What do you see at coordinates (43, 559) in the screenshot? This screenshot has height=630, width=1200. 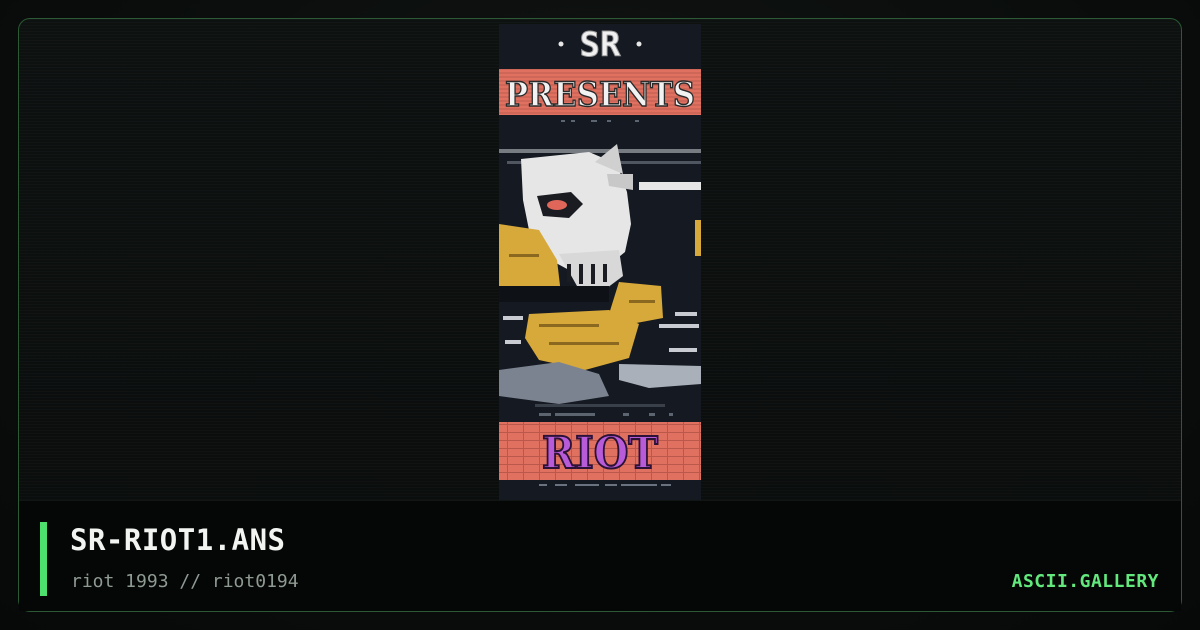 I see `accent-bar` at bounding box center [43, 559].